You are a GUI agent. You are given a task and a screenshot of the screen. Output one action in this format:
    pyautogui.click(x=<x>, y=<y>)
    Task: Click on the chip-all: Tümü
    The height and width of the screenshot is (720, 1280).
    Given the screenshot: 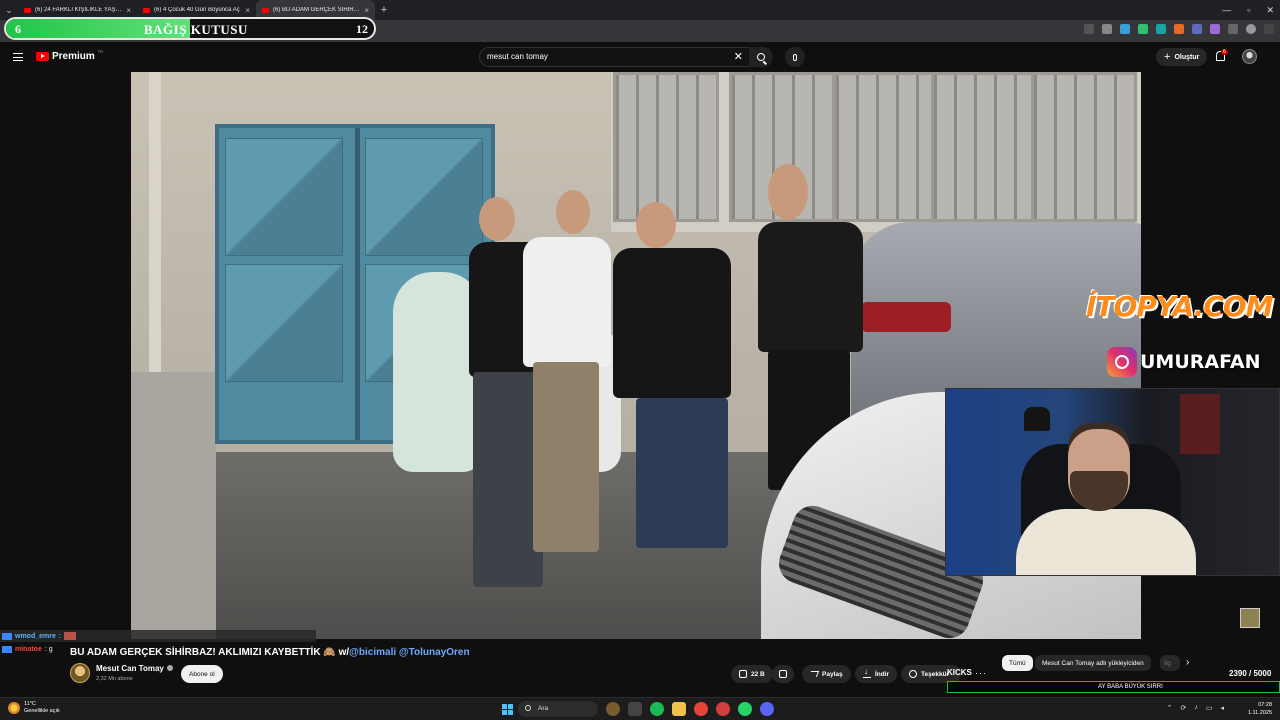 What is the action you would take?
    pyautogui.click(x=1017, y=663)
    